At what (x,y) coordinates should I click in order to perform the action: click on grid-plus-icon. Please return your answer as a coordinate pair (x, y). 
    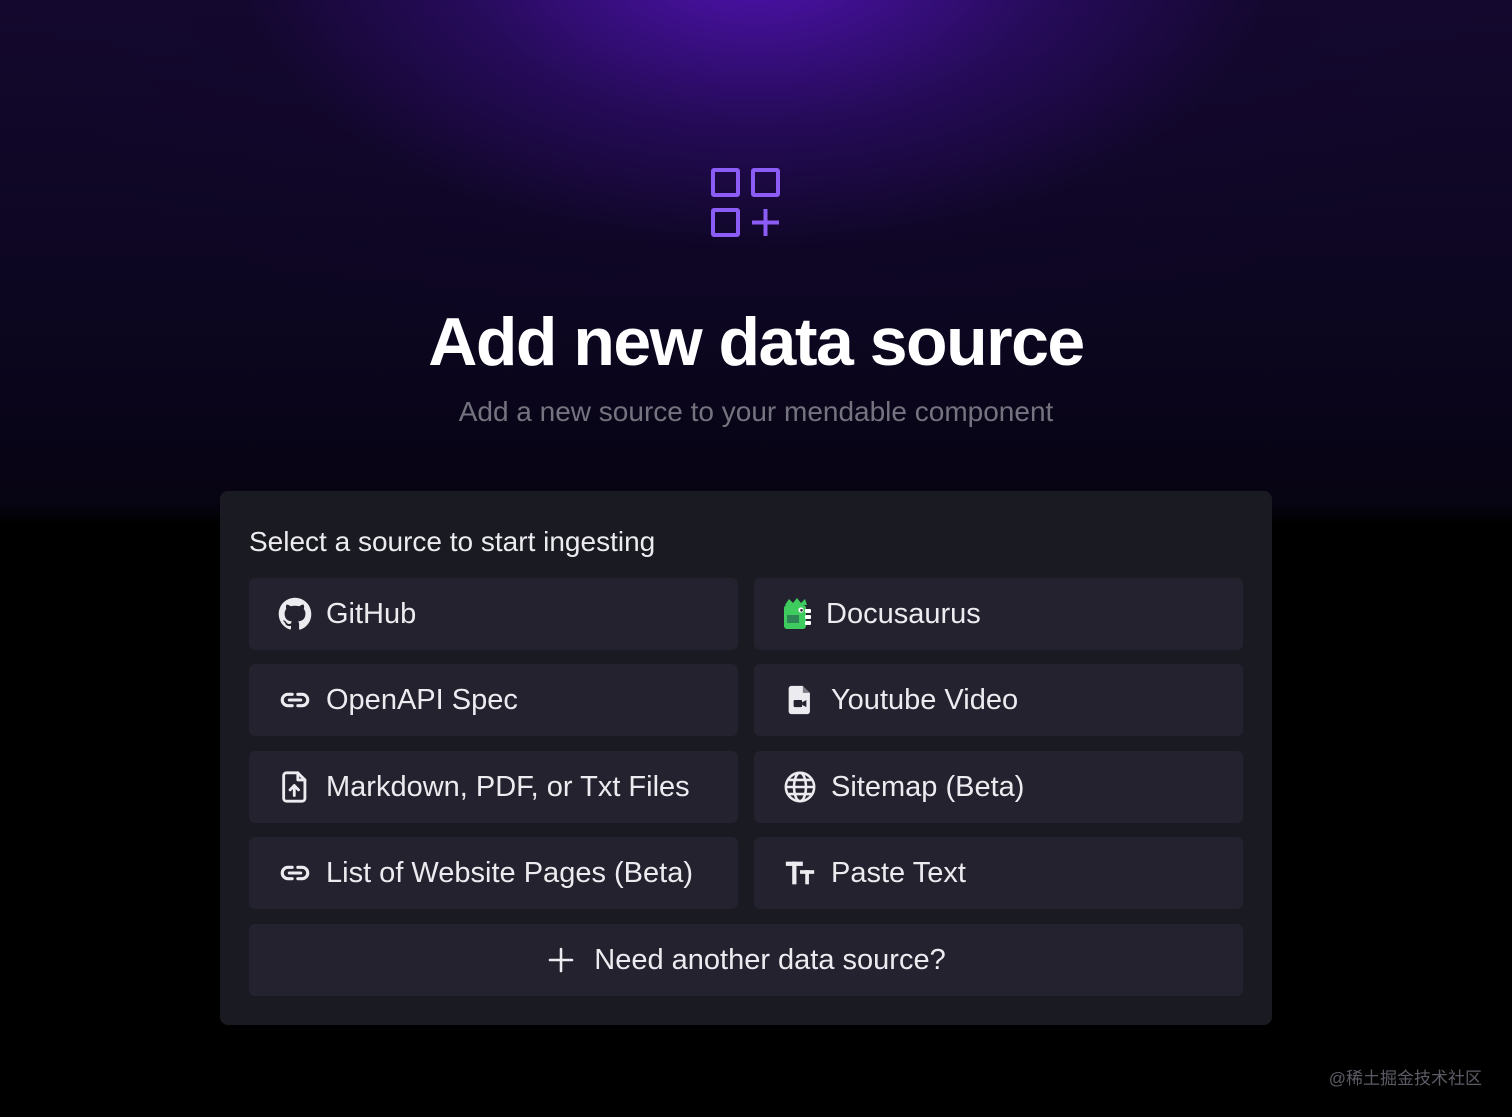
    Looking at the image, I should click on (746, 203).